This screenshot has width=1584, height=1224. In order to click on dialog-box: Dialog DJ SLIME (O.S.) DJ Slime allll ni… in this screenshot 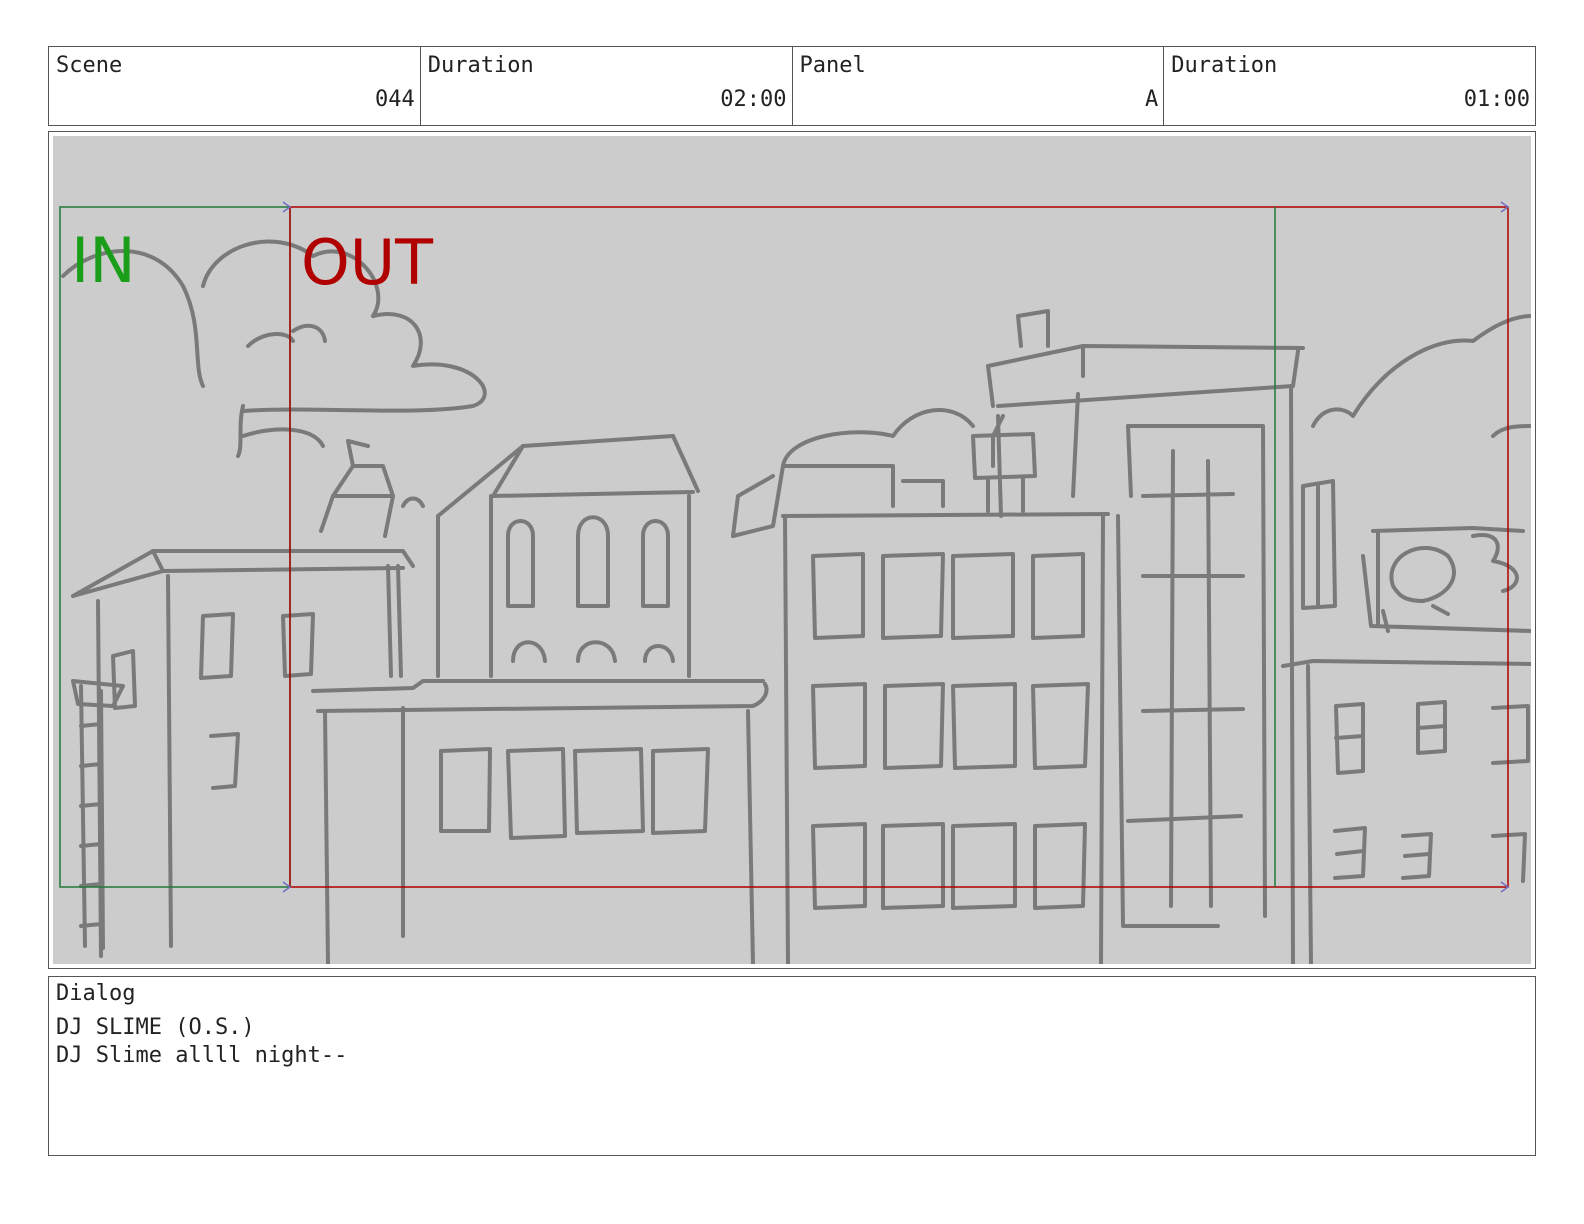, I will do `click(792, 1066)`.